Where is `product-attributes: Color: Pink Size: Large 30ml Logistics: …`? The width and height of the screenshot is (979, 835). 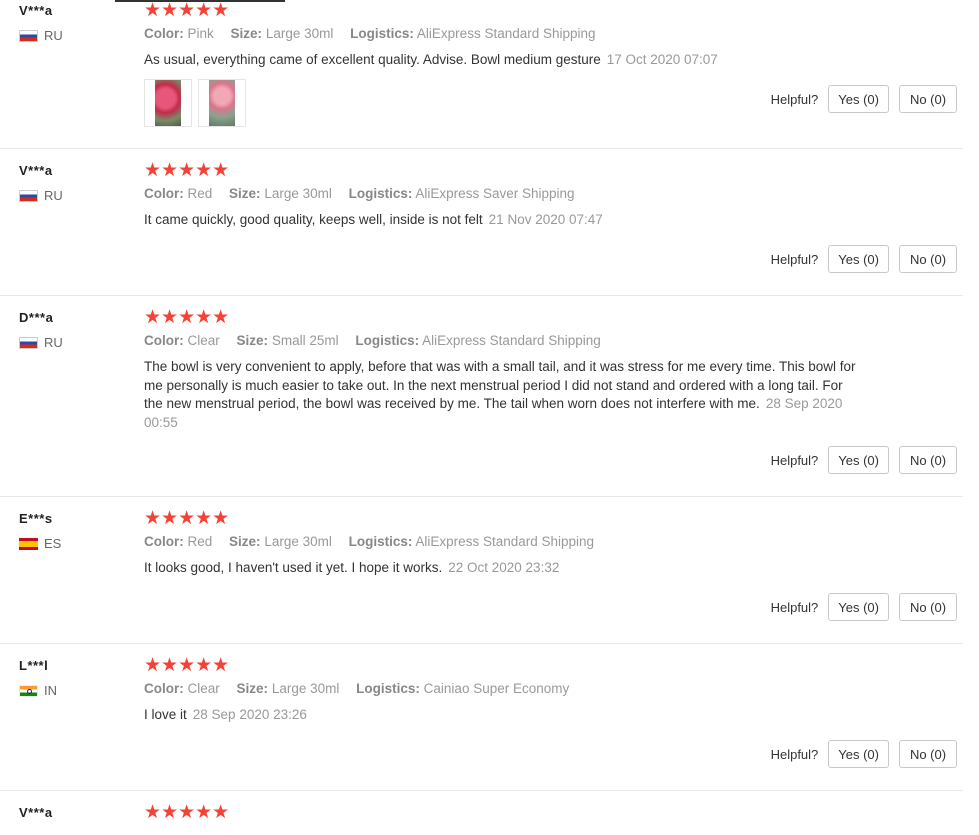
product-attributes: Color: Pink Size: Large 30ml Logistics: … is located at coordinates (376, 33).